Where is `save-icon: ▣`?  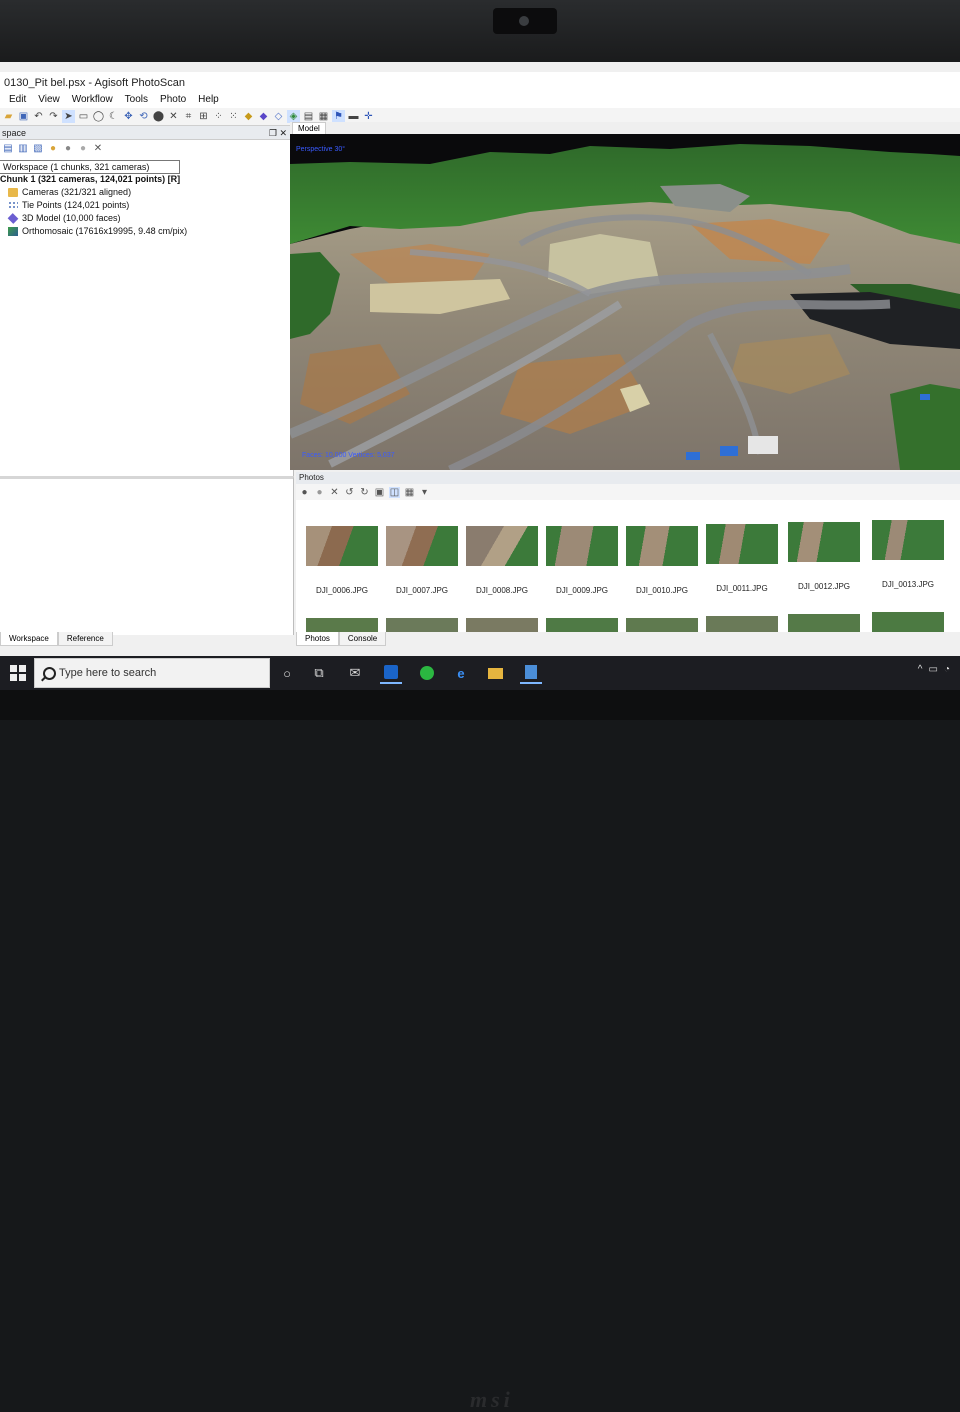
save-icon: ▣ is located at coordinates (23, 116).